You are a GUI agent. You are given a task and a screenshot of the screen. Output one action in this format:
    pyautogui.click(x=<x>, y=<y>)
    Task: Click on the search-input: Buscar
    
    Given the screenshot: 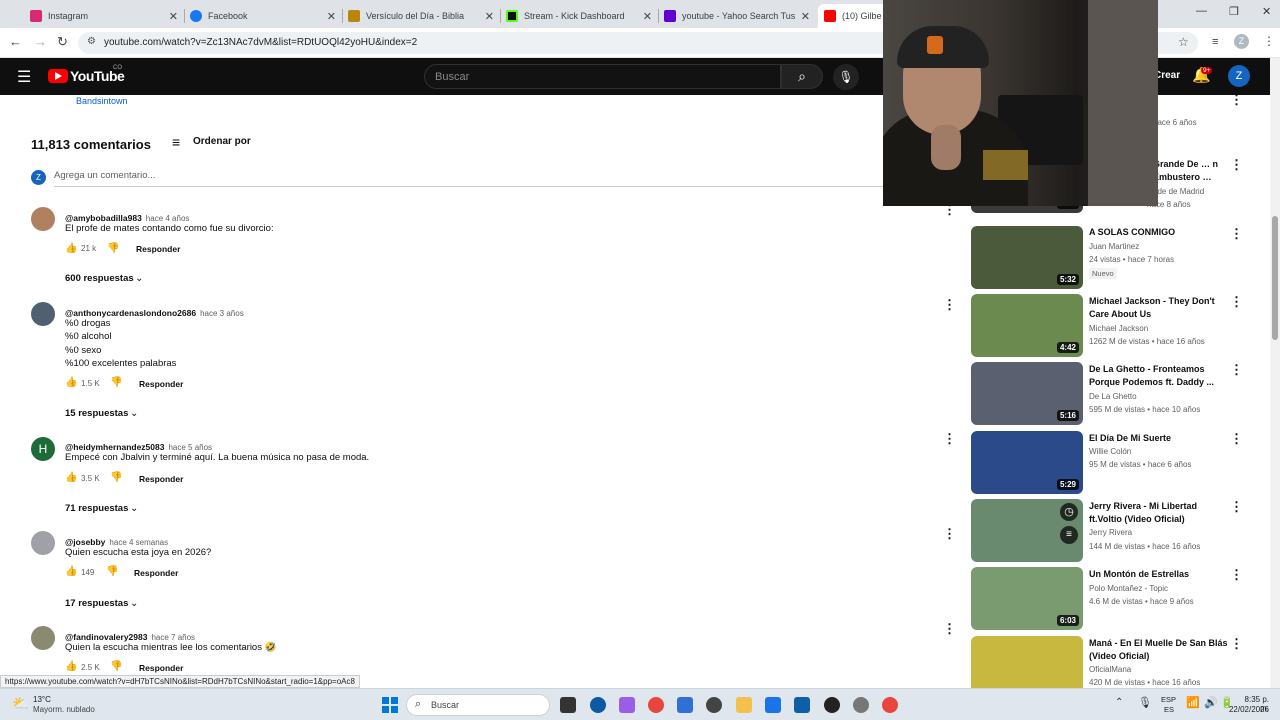 What is the action you would take?
    pyautogui.click(x=602, y=76)
    